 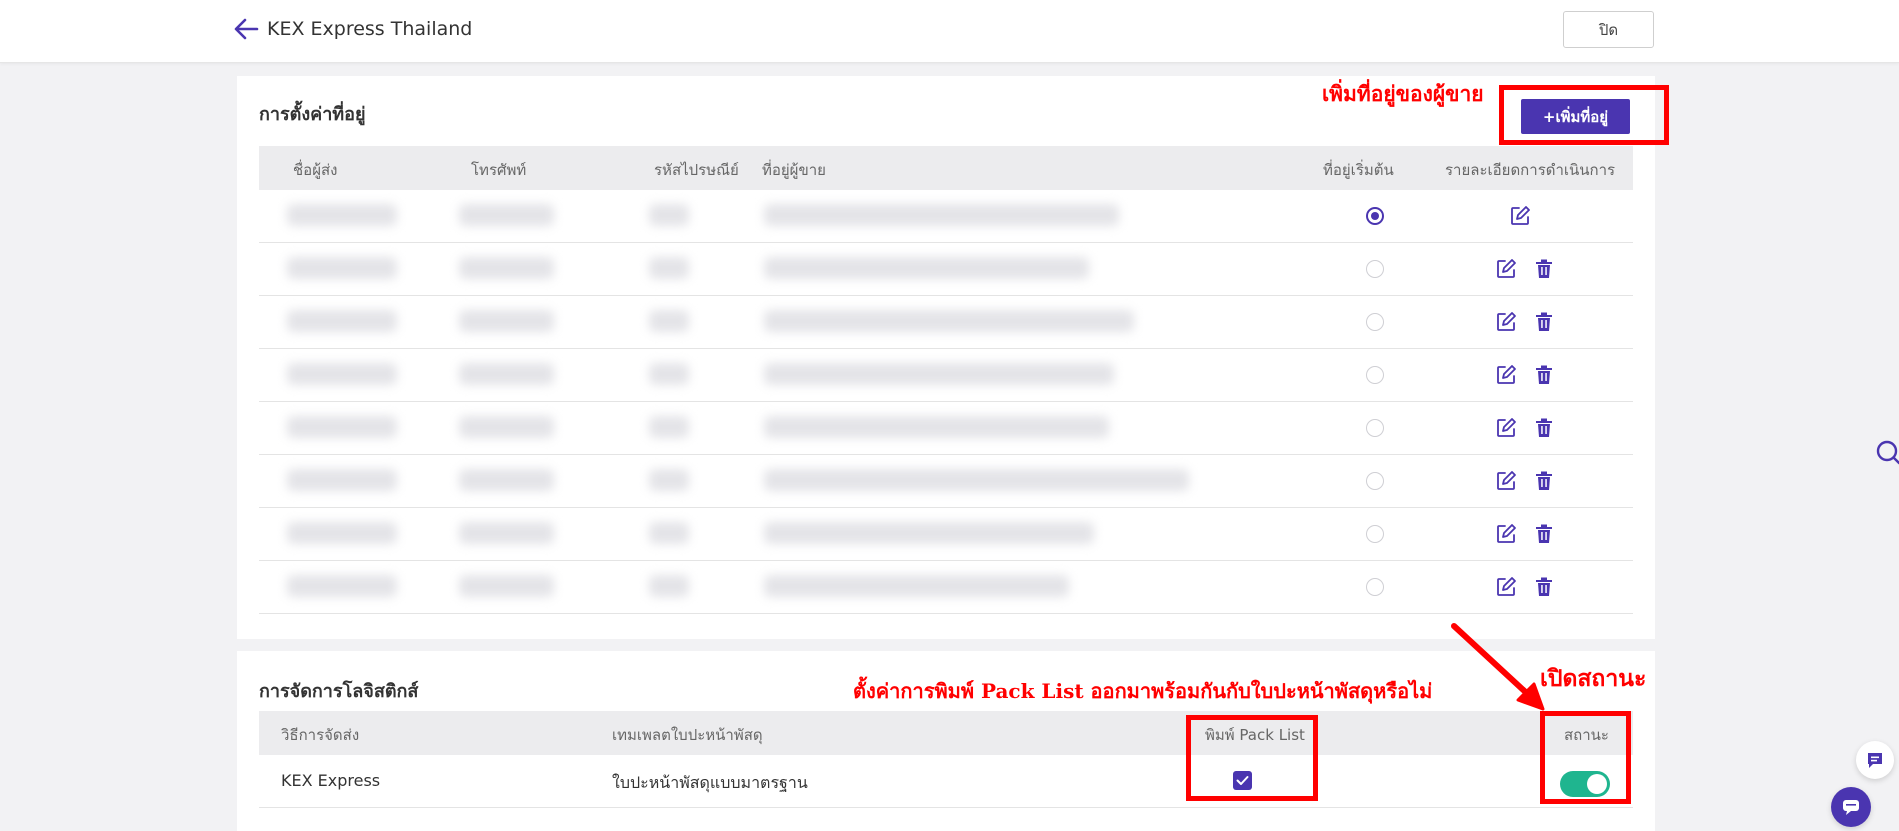 What do you see at coordinates (696, 170) in the screenshot?
I see `col-postcode: รหัสไปรษณีย์` at bounding box center [696, 170].